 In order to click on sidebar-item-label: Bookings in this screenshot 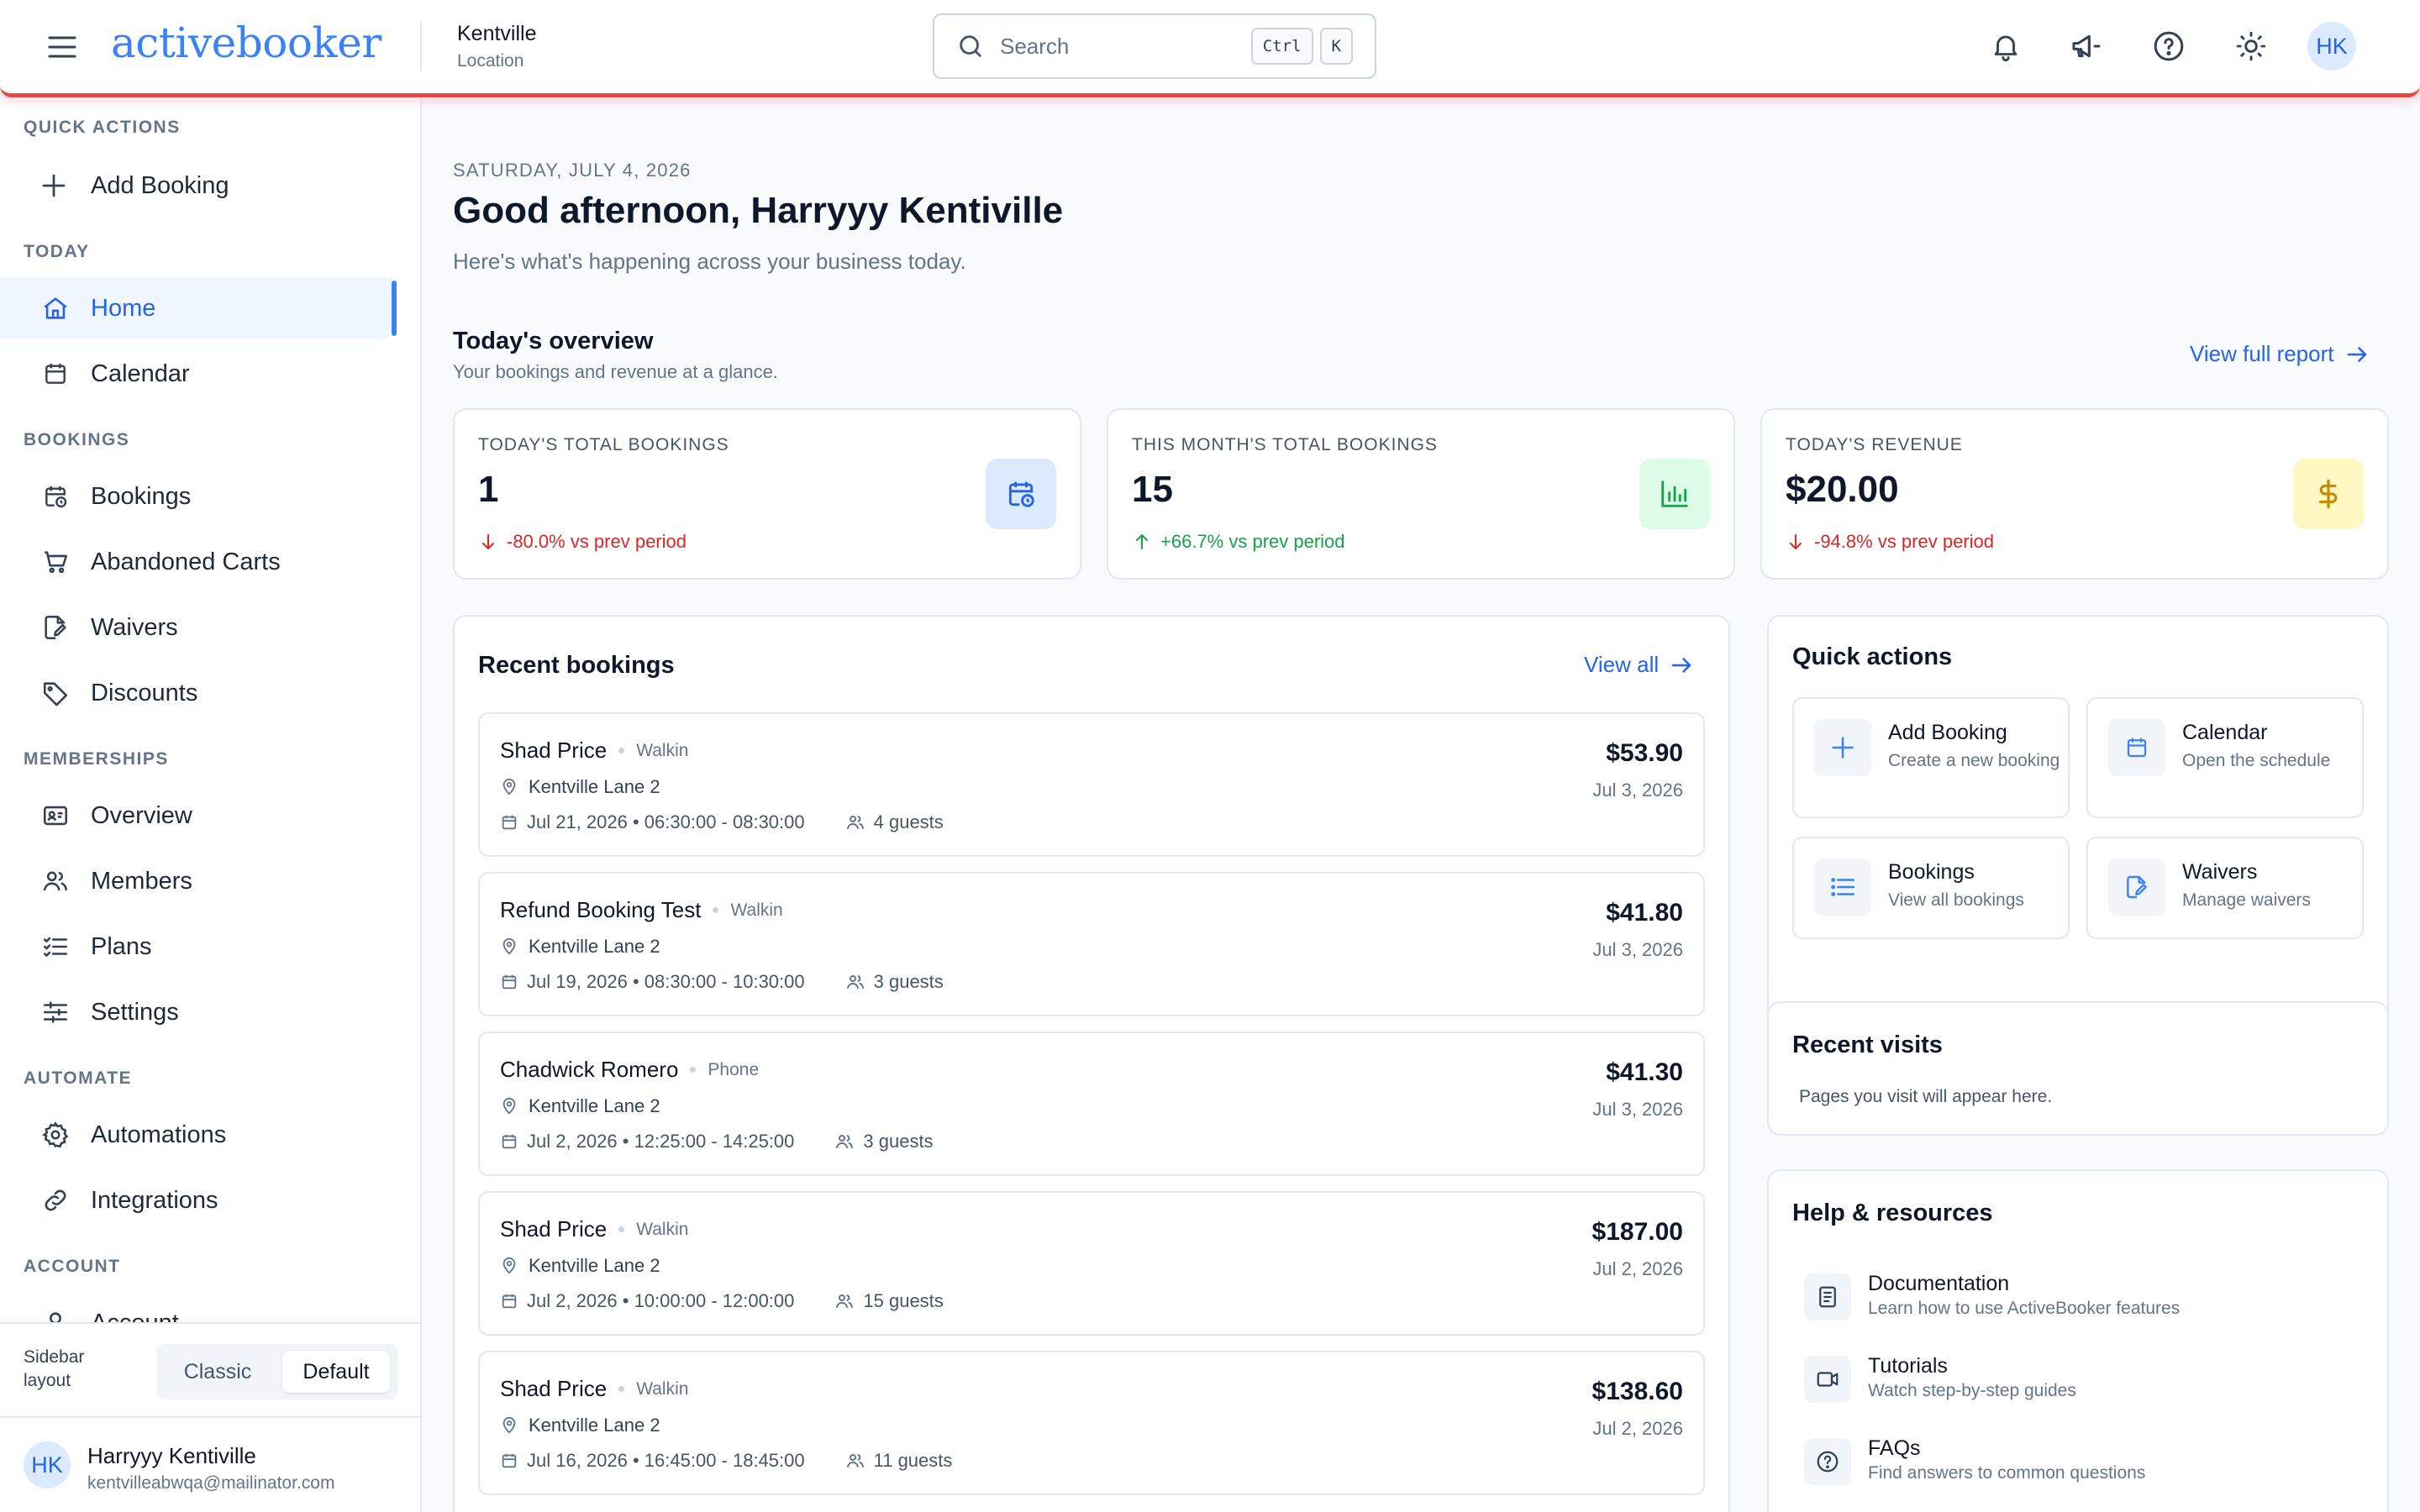, I will do `click(142, 496)`.